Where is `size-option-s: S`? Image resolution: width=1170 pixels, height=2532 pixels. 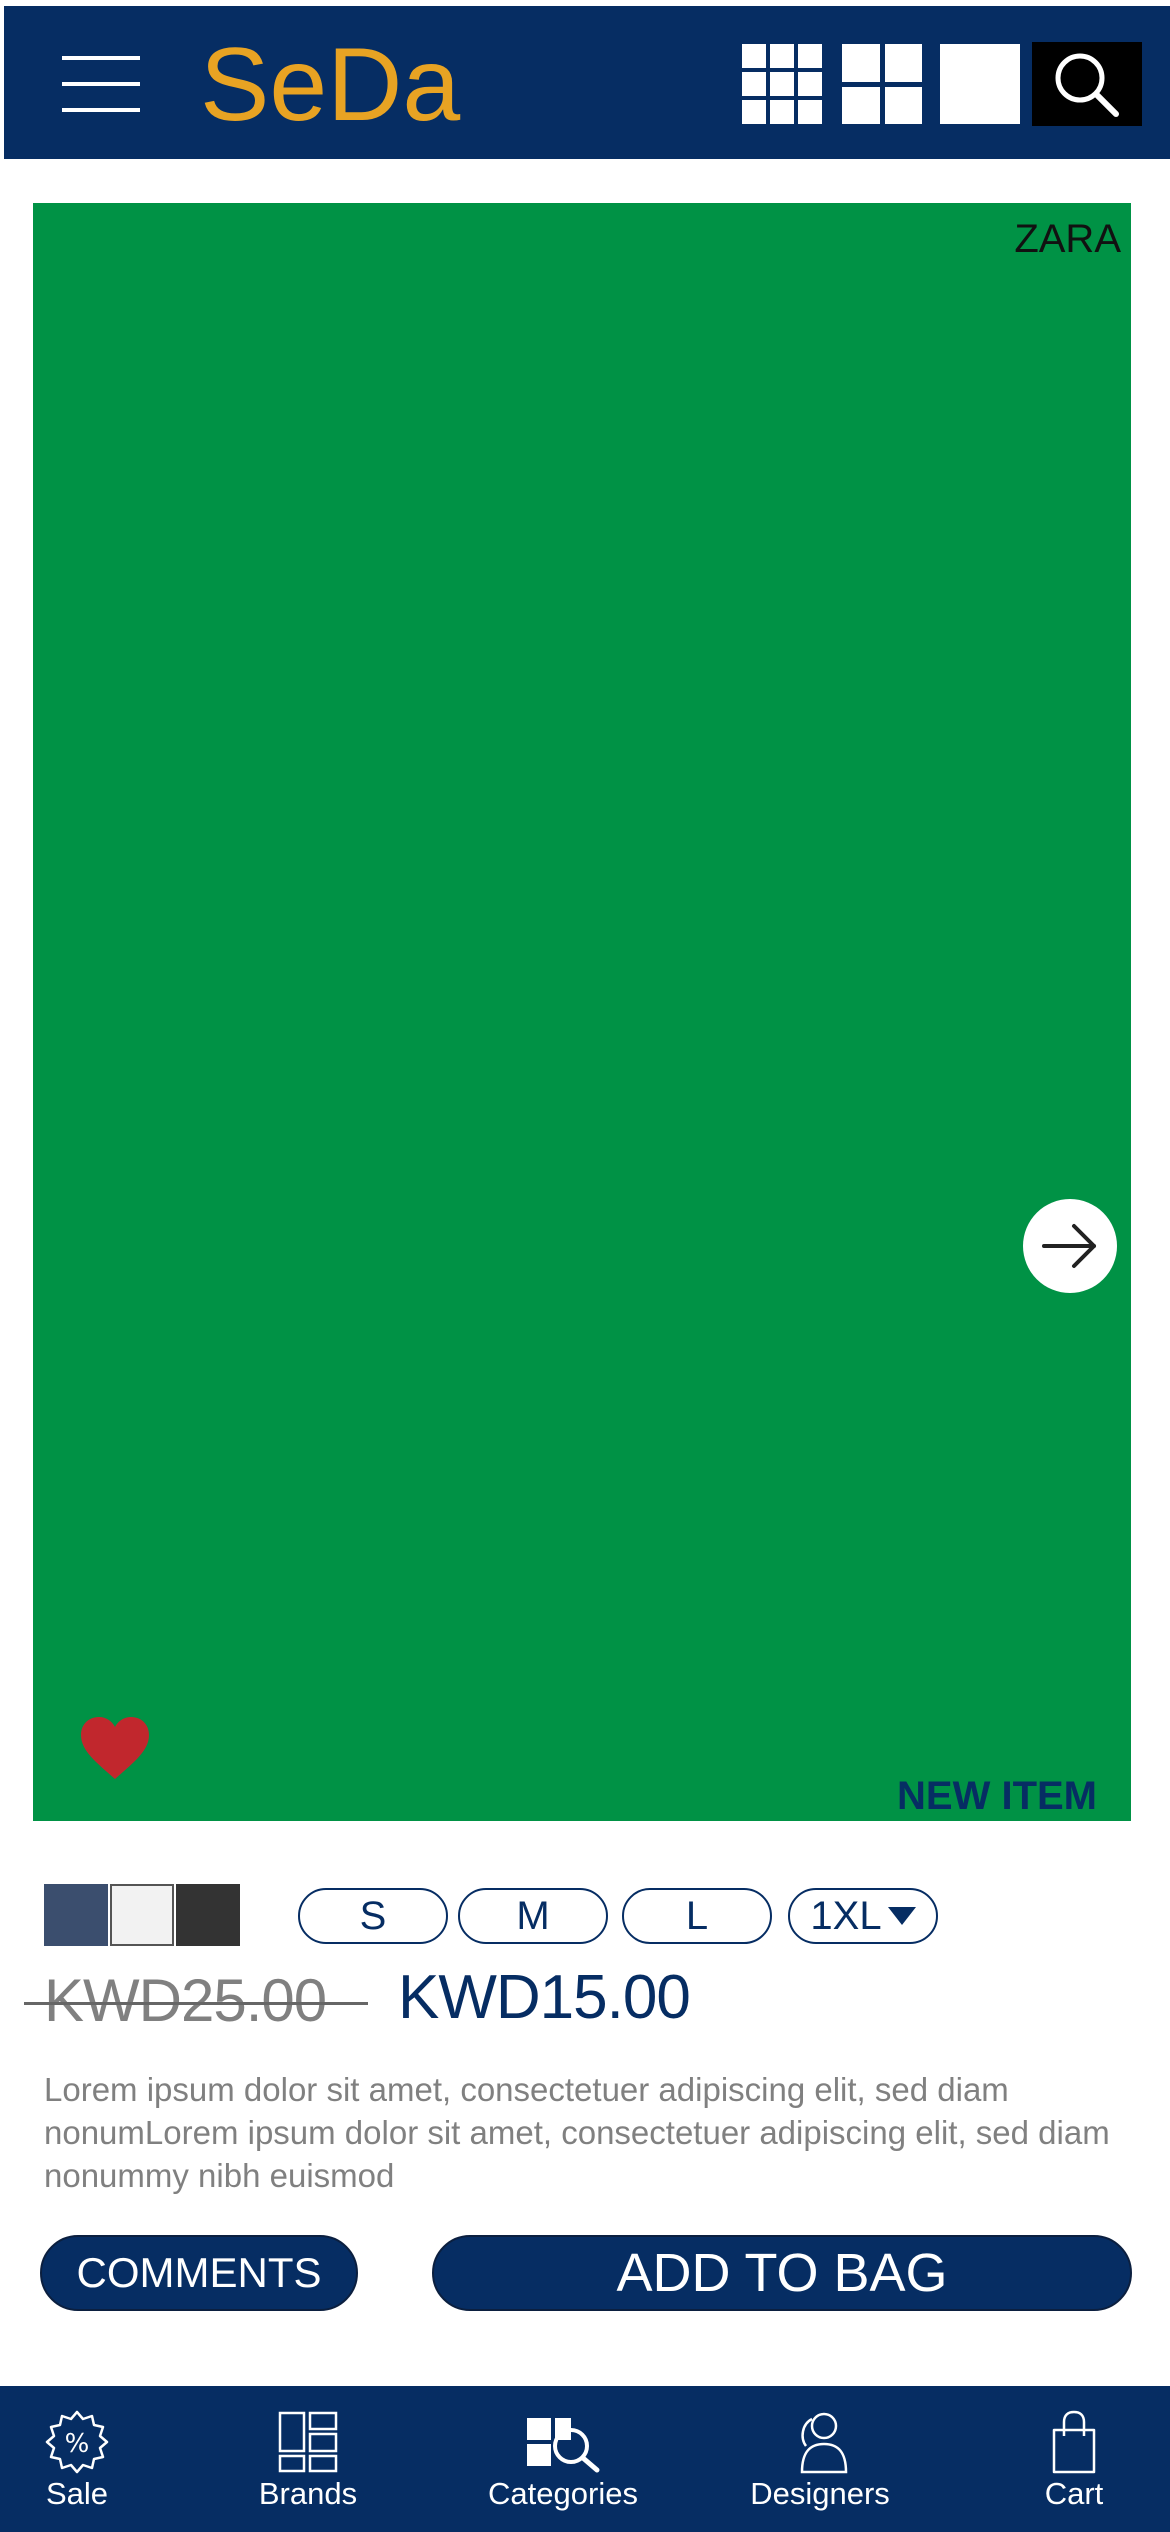 size-option-s: S is located at coordinates (373, 1916).